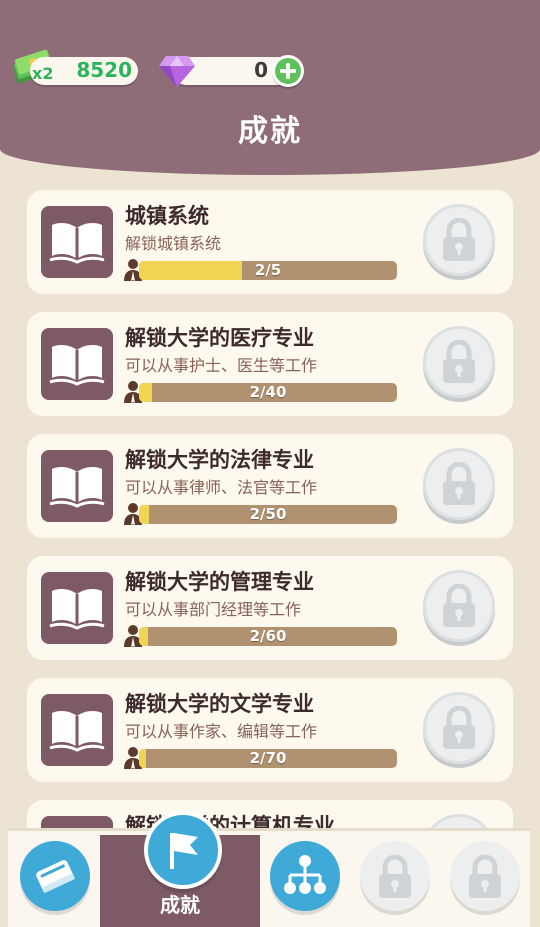 The image size is (540, 927). What do you see at coordinates (167, 216) in the screenshot?
I see `achievement-title: 城镇系统` at bounding box center [167, 216].